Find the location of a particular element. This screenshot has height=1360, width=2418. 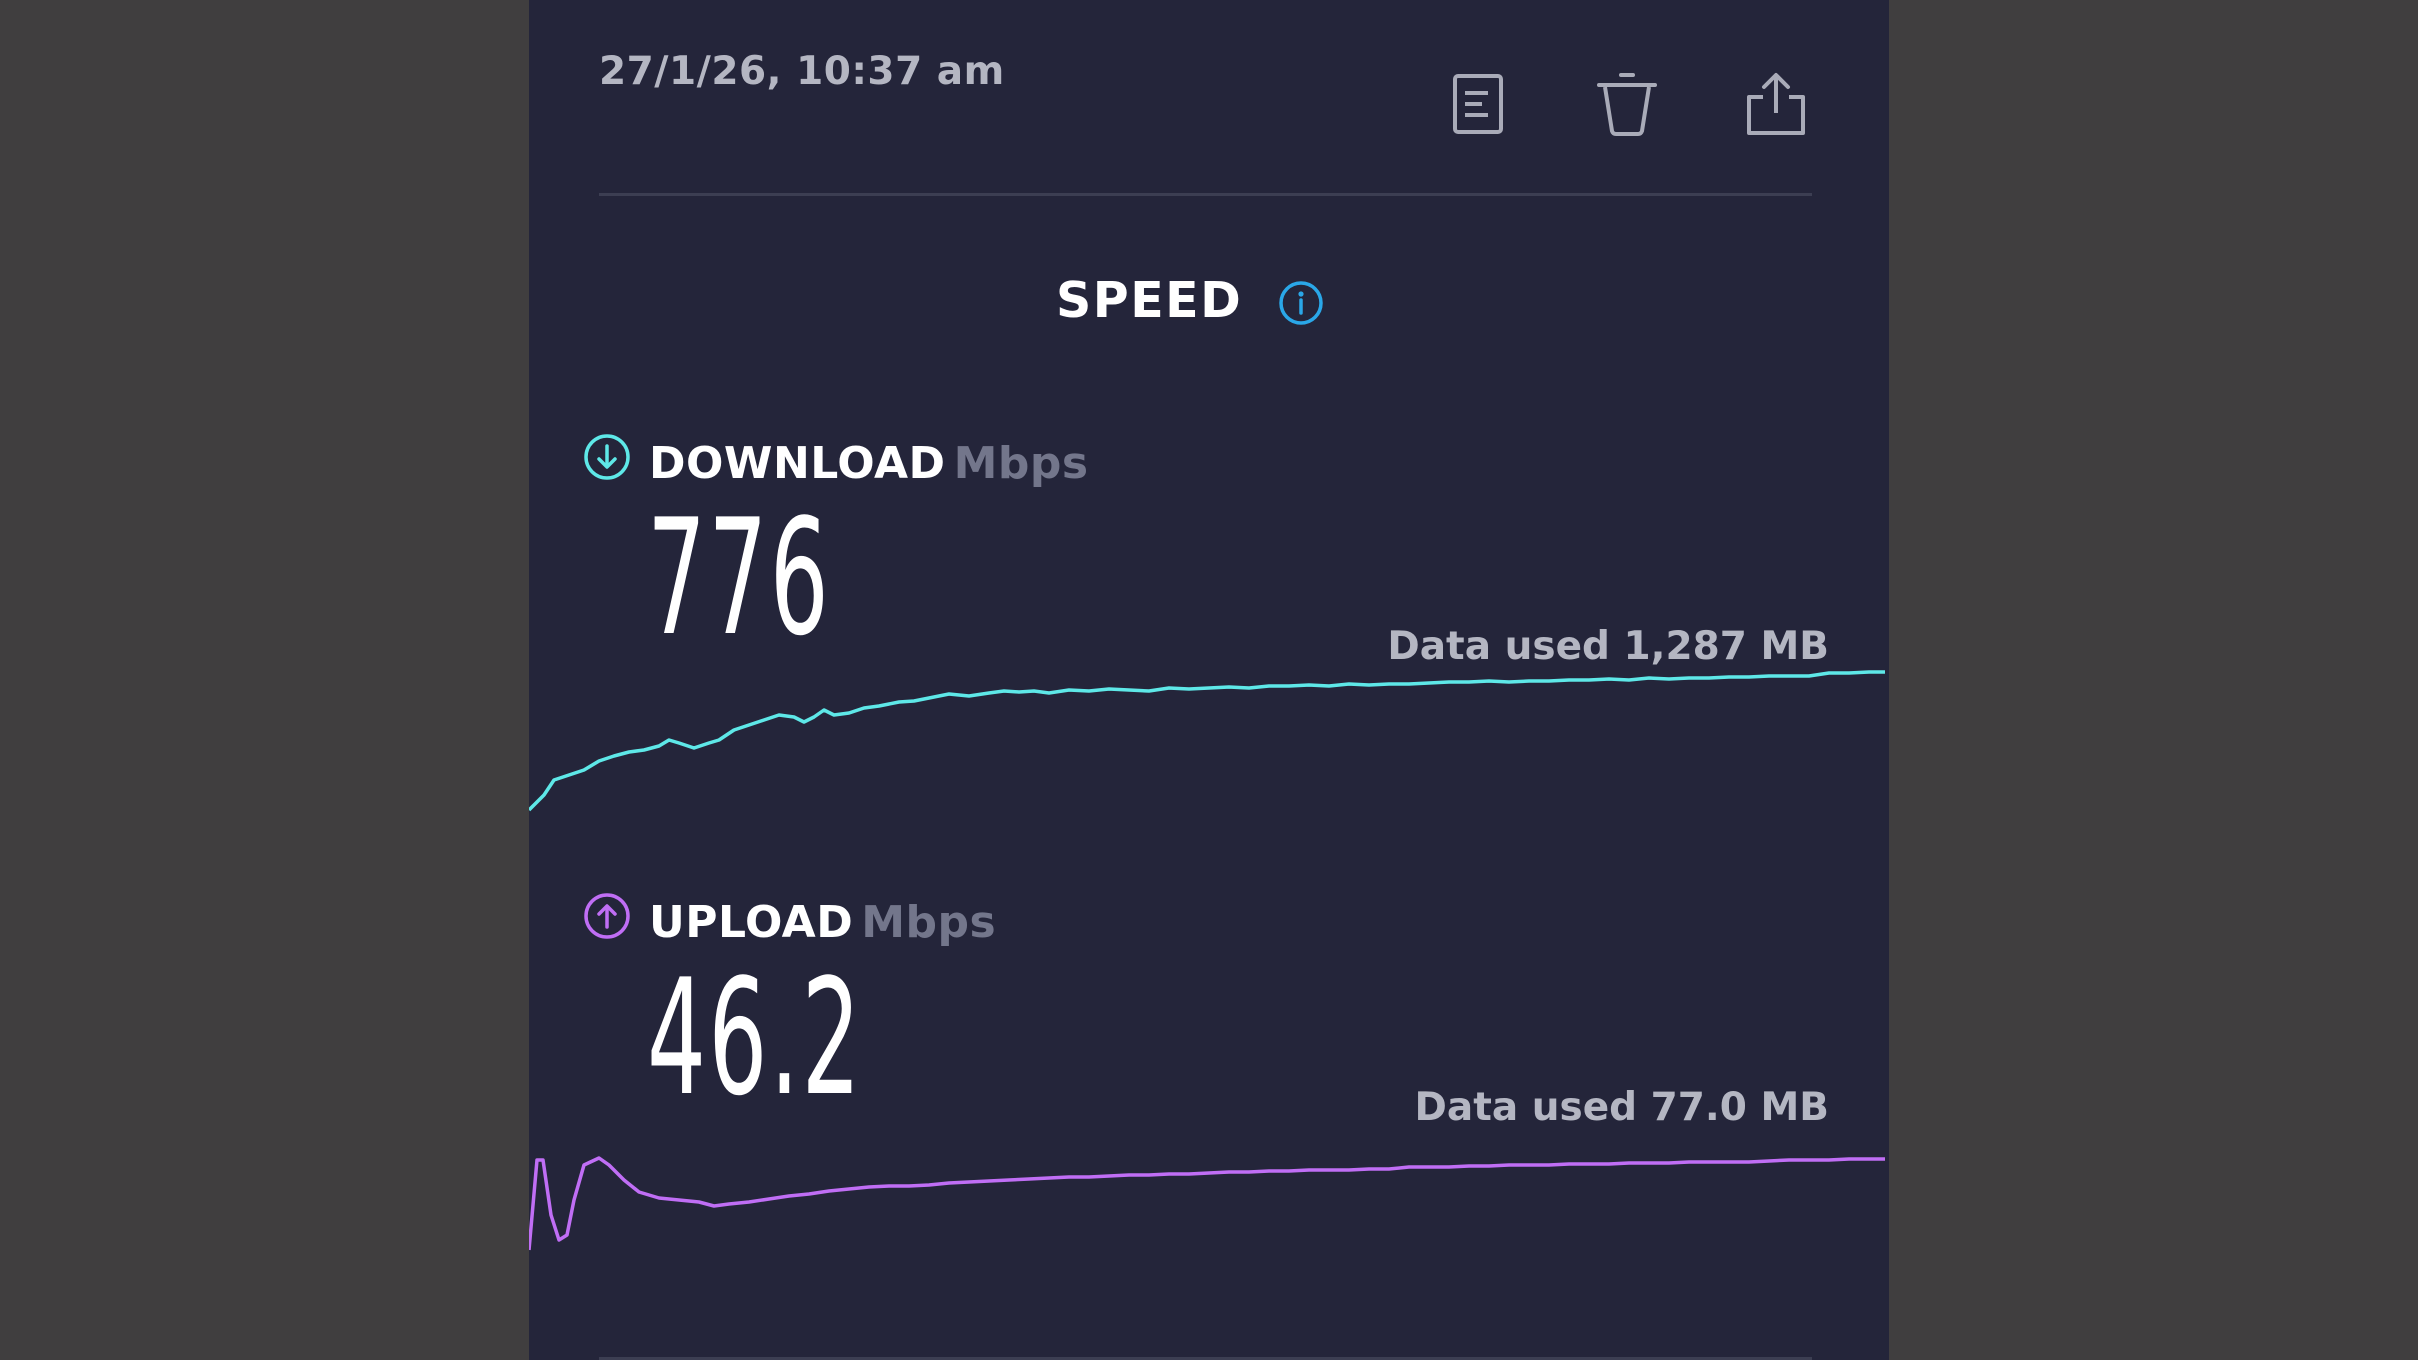

upload-label: UPLOAD Mbps is located at coordinates (822, 923).